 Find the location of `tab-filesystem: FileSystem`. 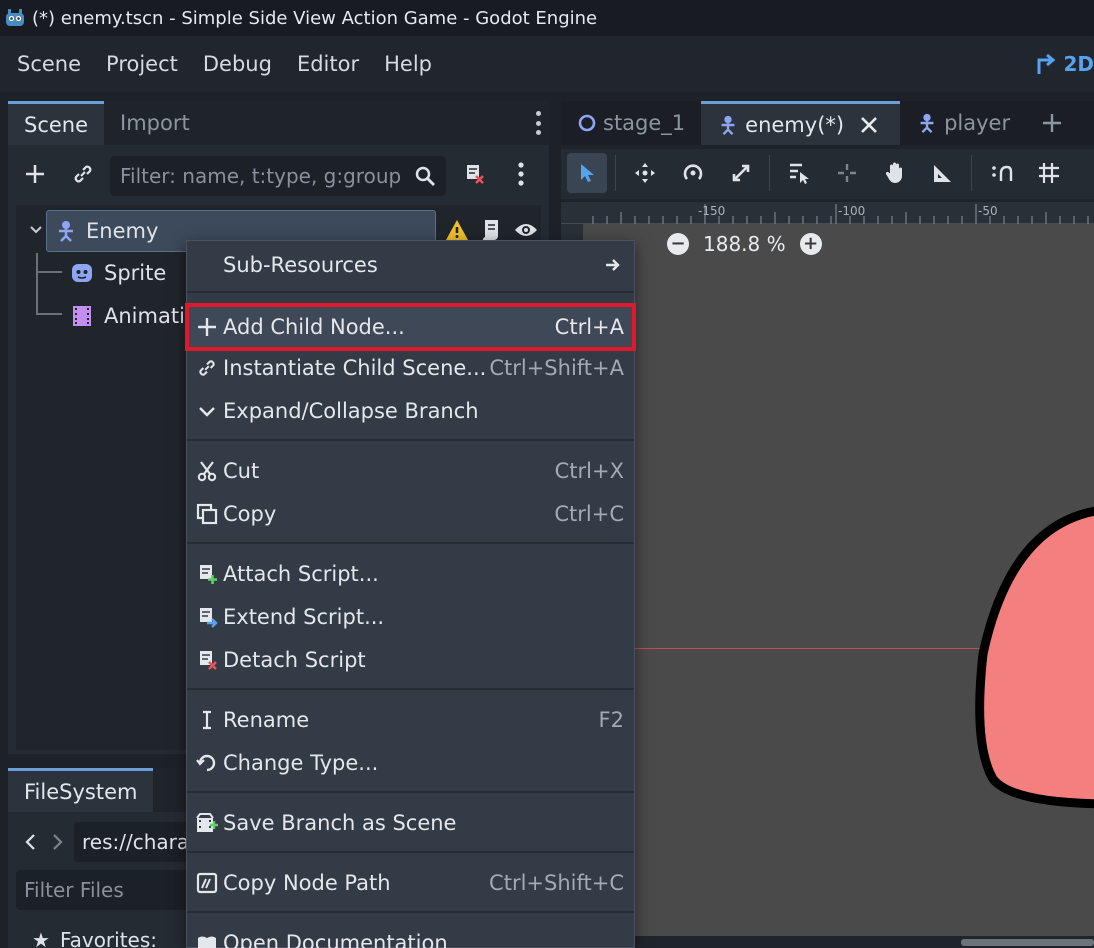

tab-filesystem: FileSystem is located at coordinates (81, 790).